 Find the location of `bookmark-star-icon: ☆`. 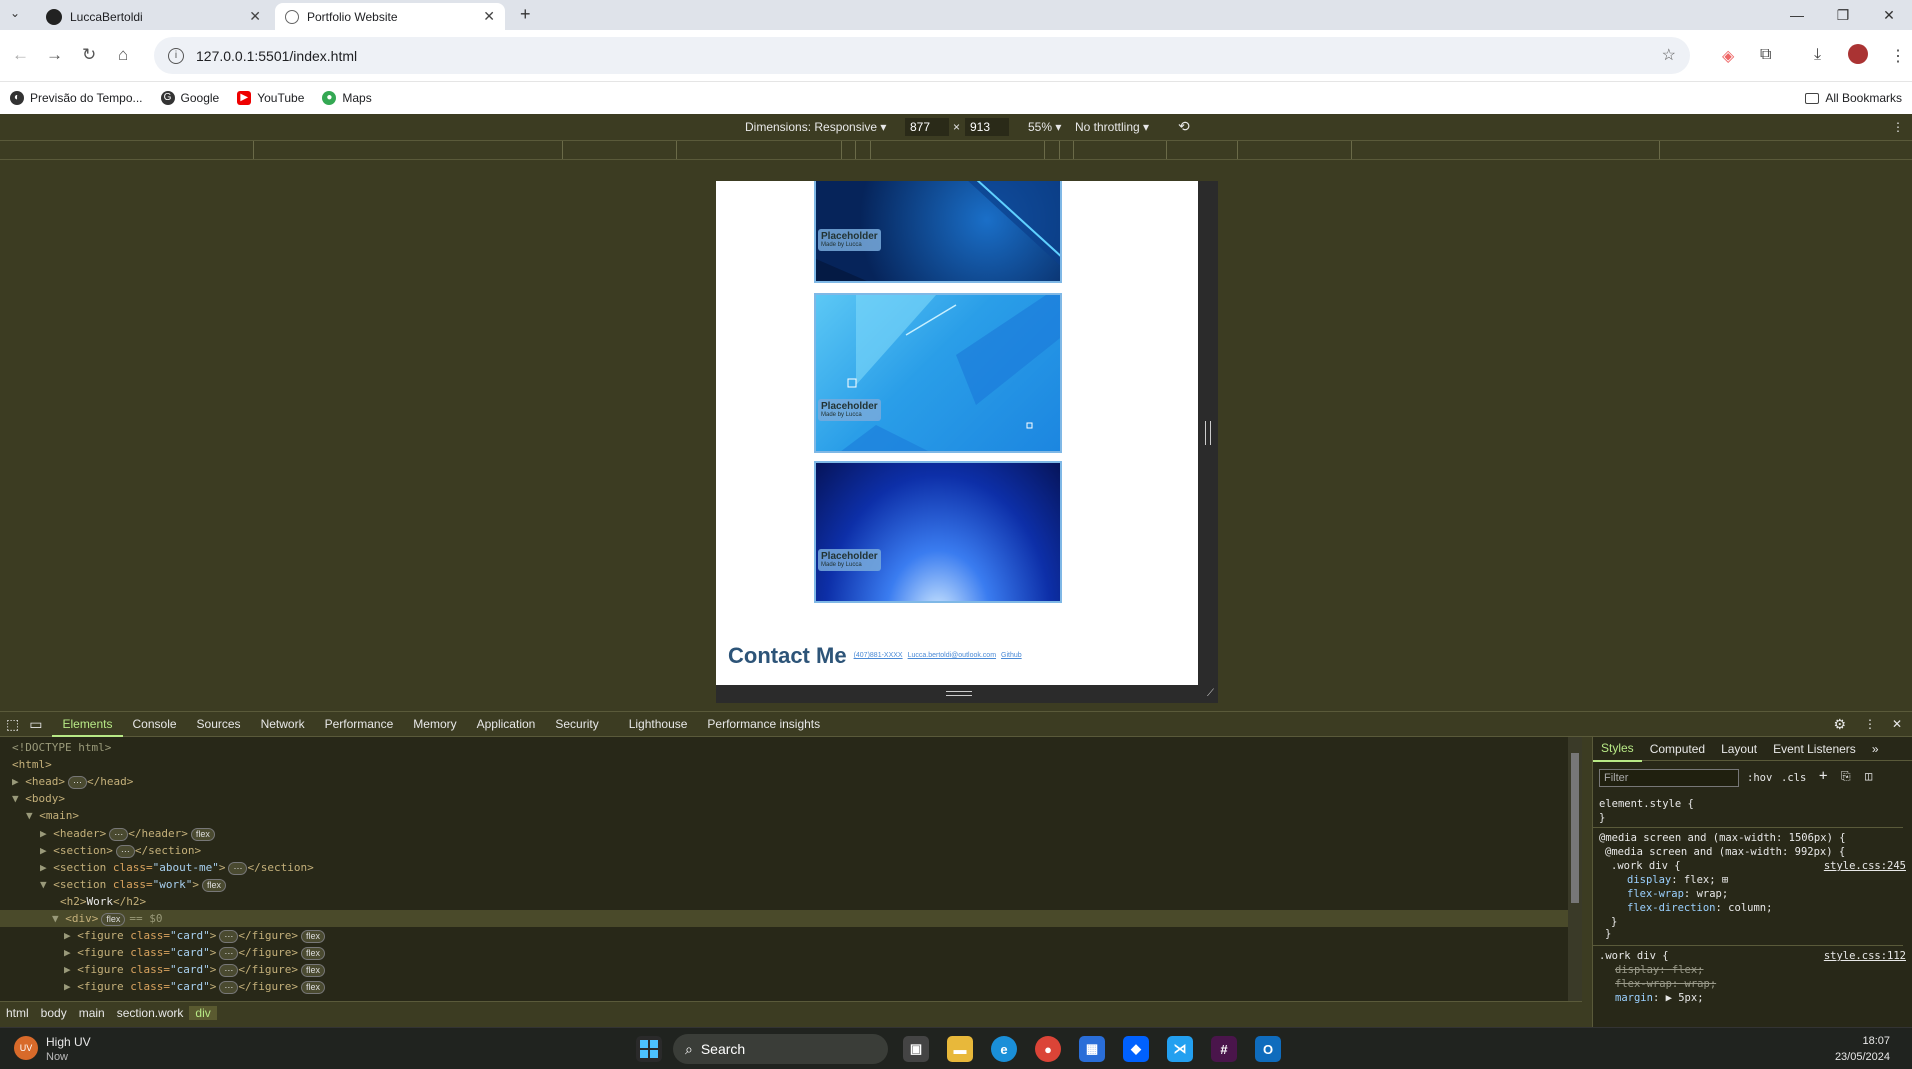

bookmark-star-icon: ☆ is located at coordinates (1669, 55).